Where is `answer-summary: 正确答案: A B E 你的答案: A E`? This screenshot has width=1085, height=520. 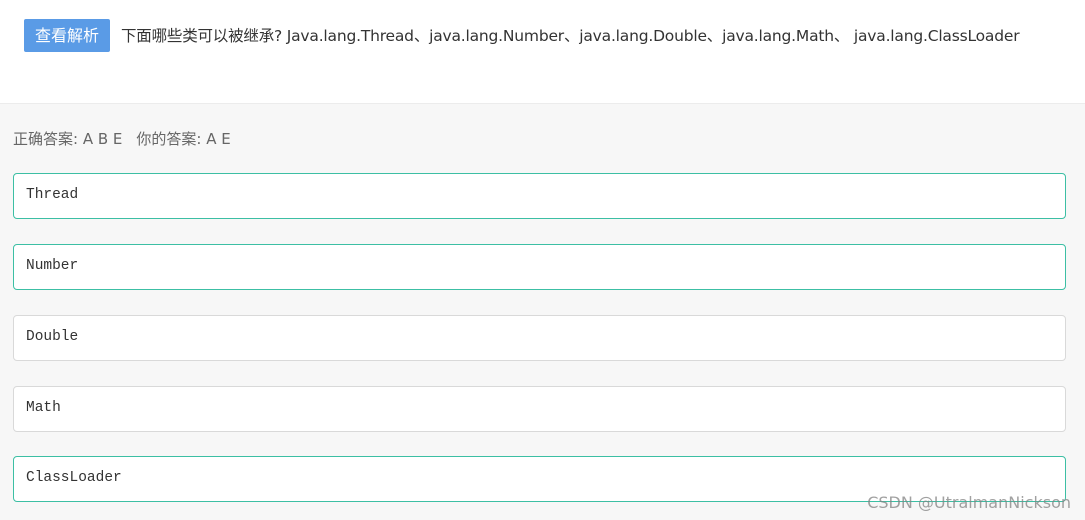
answer-summary: 正确答案: A B E 你的答案: A E is located at coordinates (122, 138).